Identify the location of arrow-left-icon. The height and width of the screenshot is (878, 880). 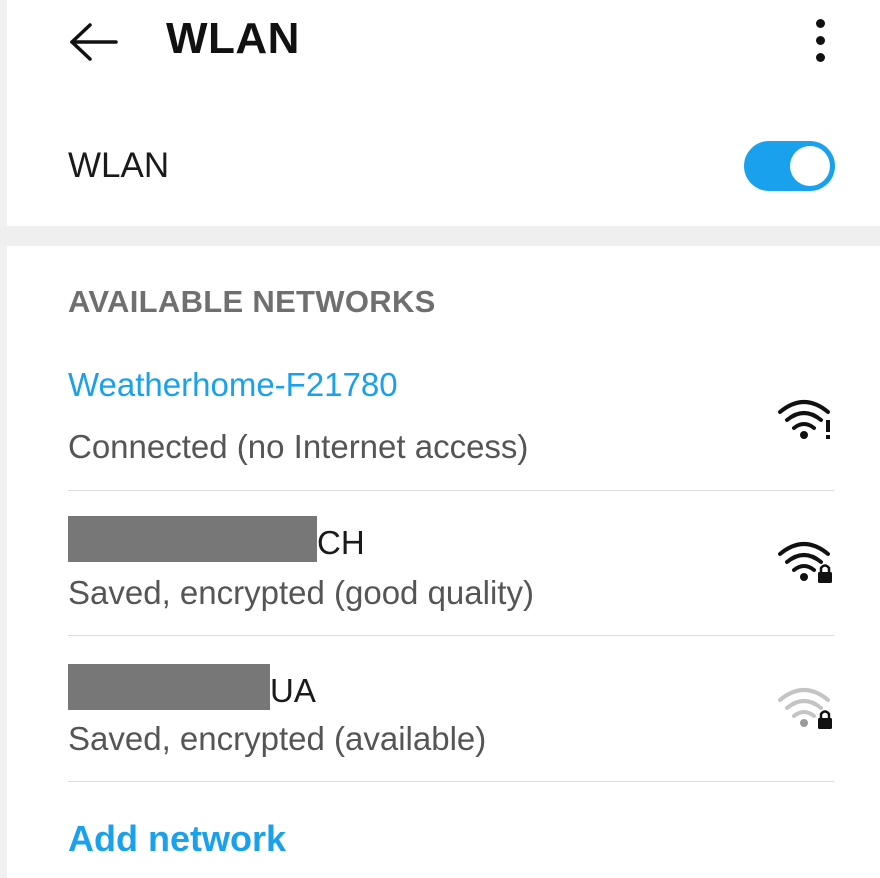
(94, 42).